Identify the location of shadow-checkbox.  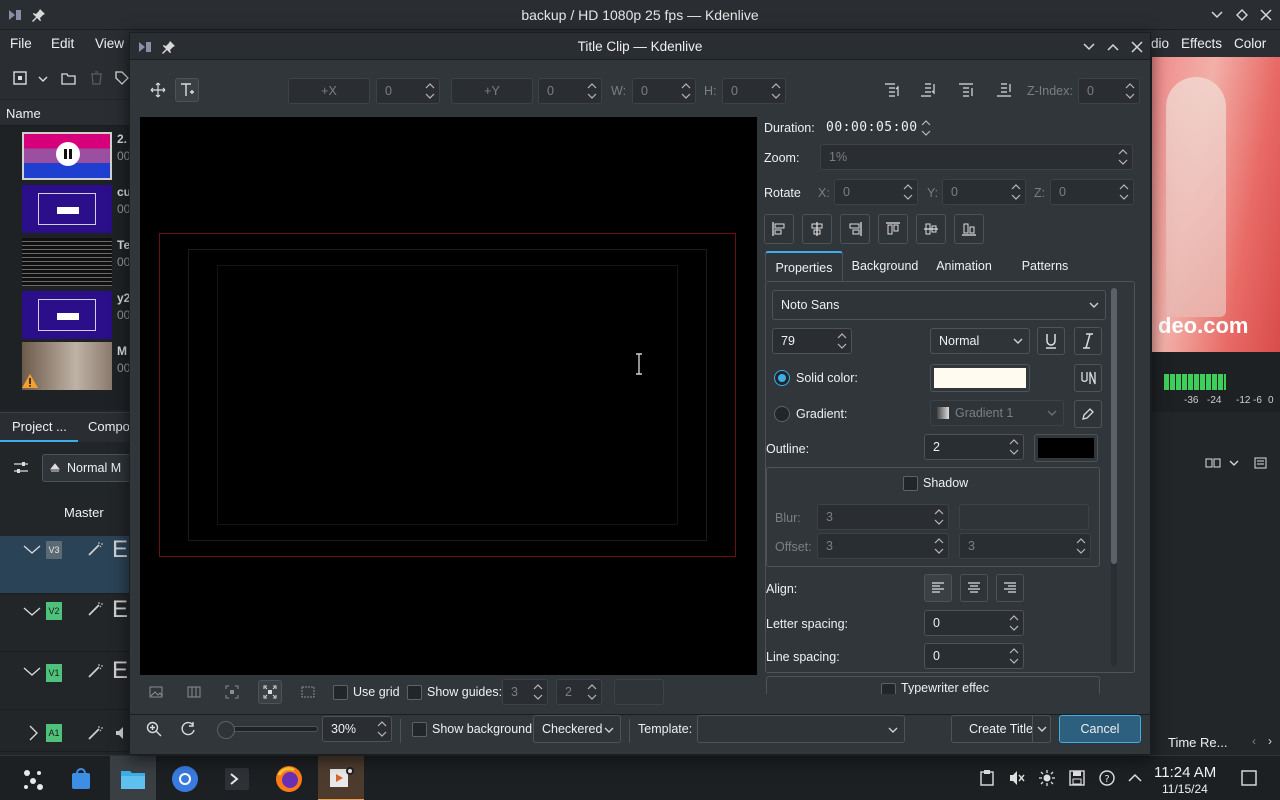
(910, 483).